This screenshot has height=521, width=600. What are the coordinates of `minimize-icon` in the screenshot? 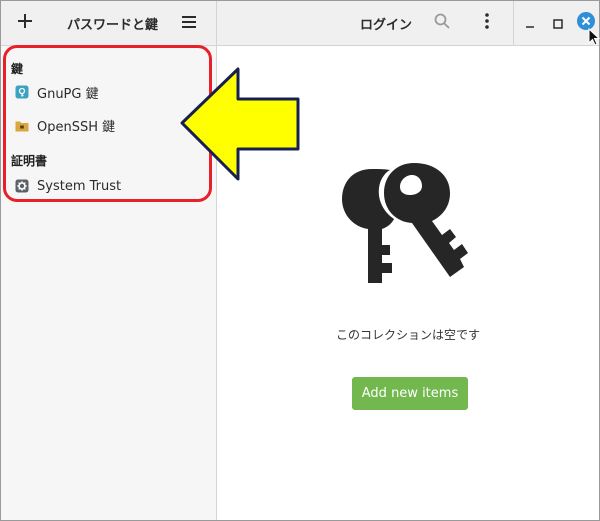 It's located at (530, 23).